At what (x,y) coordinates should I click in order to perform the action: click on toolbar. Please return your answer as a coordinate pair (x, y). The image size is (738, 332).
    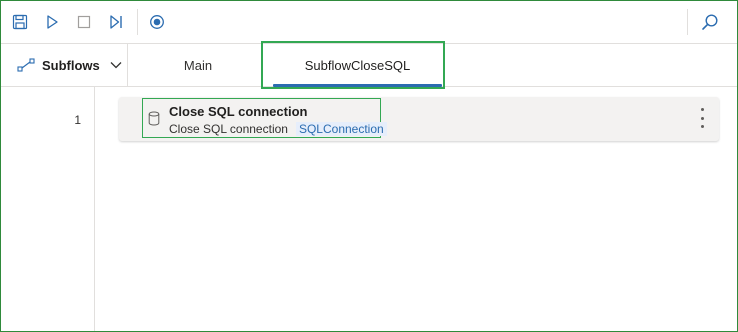
    Looking at the image, I should click on (369, 22).